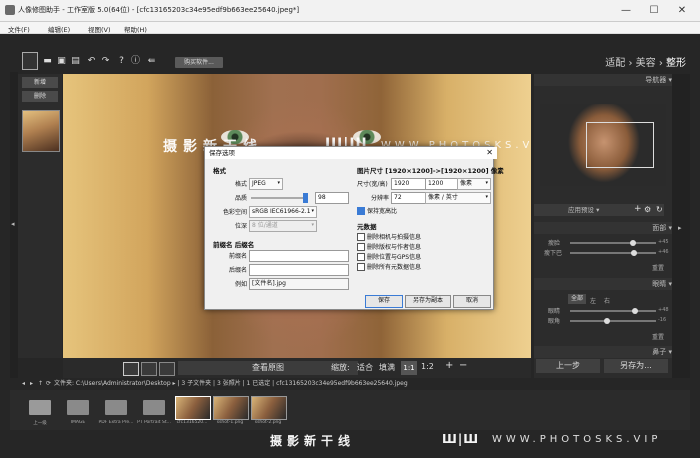 The height and width of the screenshot is (458, 700). Describe the element at coordinates (266, 184) in the screenshot. I see `format-select: JPEG ▾` at that location.